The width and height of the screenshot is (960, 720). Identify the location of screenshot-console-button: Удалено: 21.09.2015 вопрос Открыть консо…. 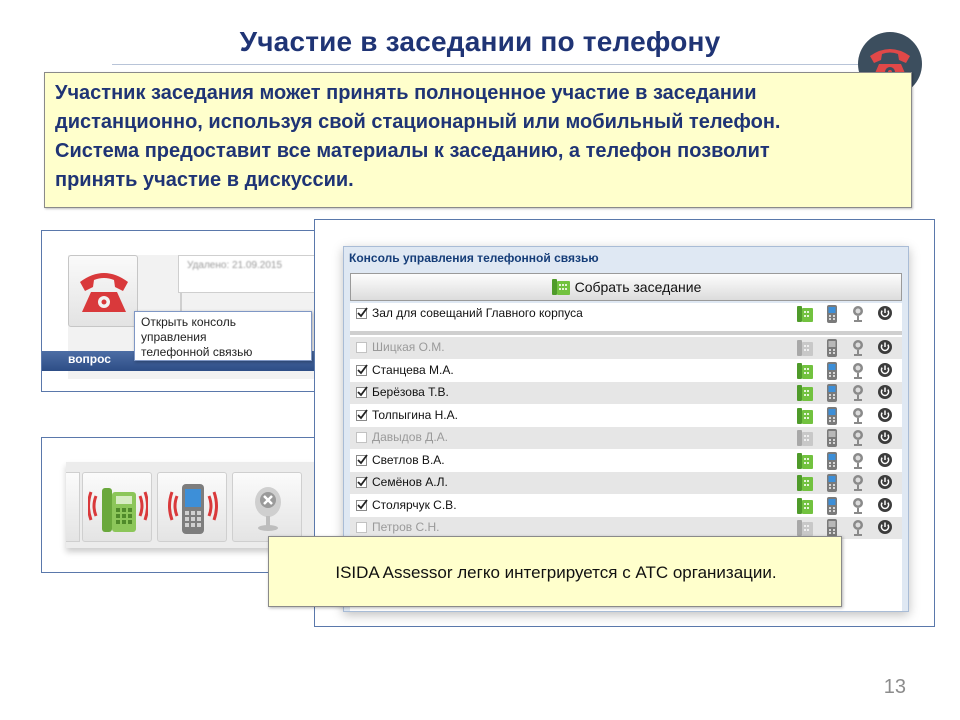
(189, 311).